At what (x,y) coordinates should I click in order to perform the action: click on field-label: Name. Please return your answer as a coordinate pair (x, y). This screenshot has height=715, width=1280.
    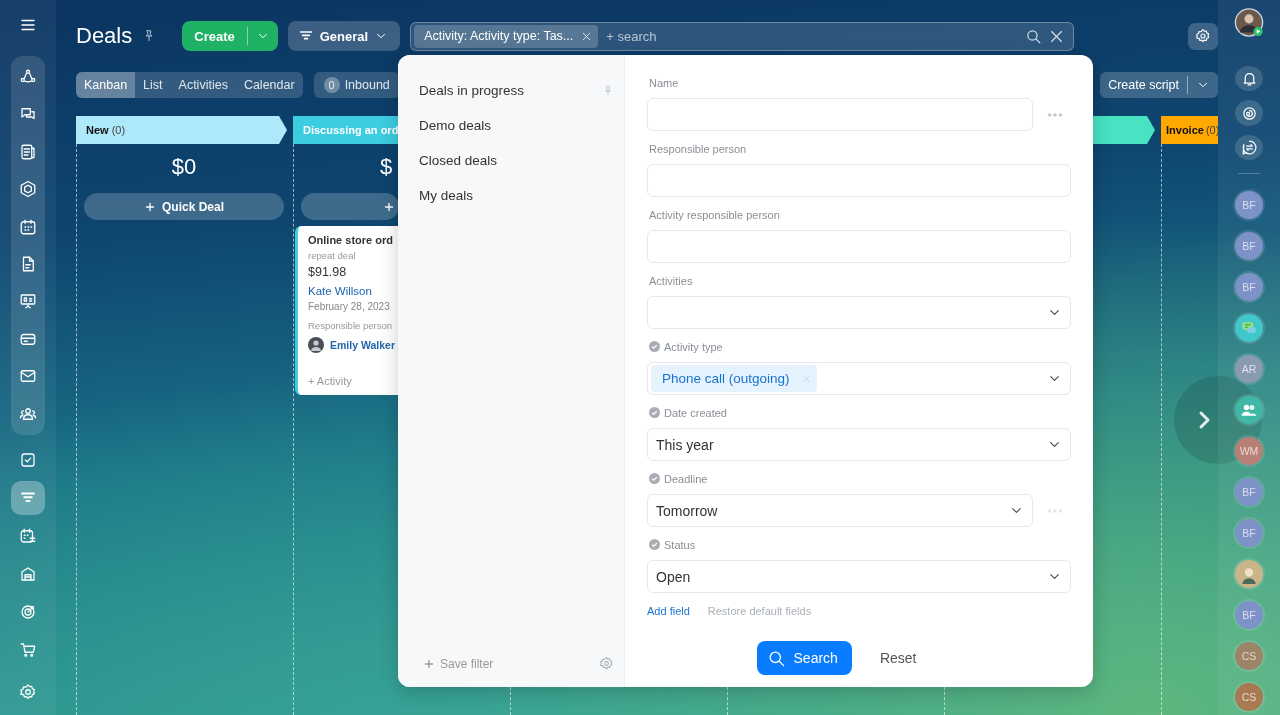
    Looking at the image, I should click on (664, 82).